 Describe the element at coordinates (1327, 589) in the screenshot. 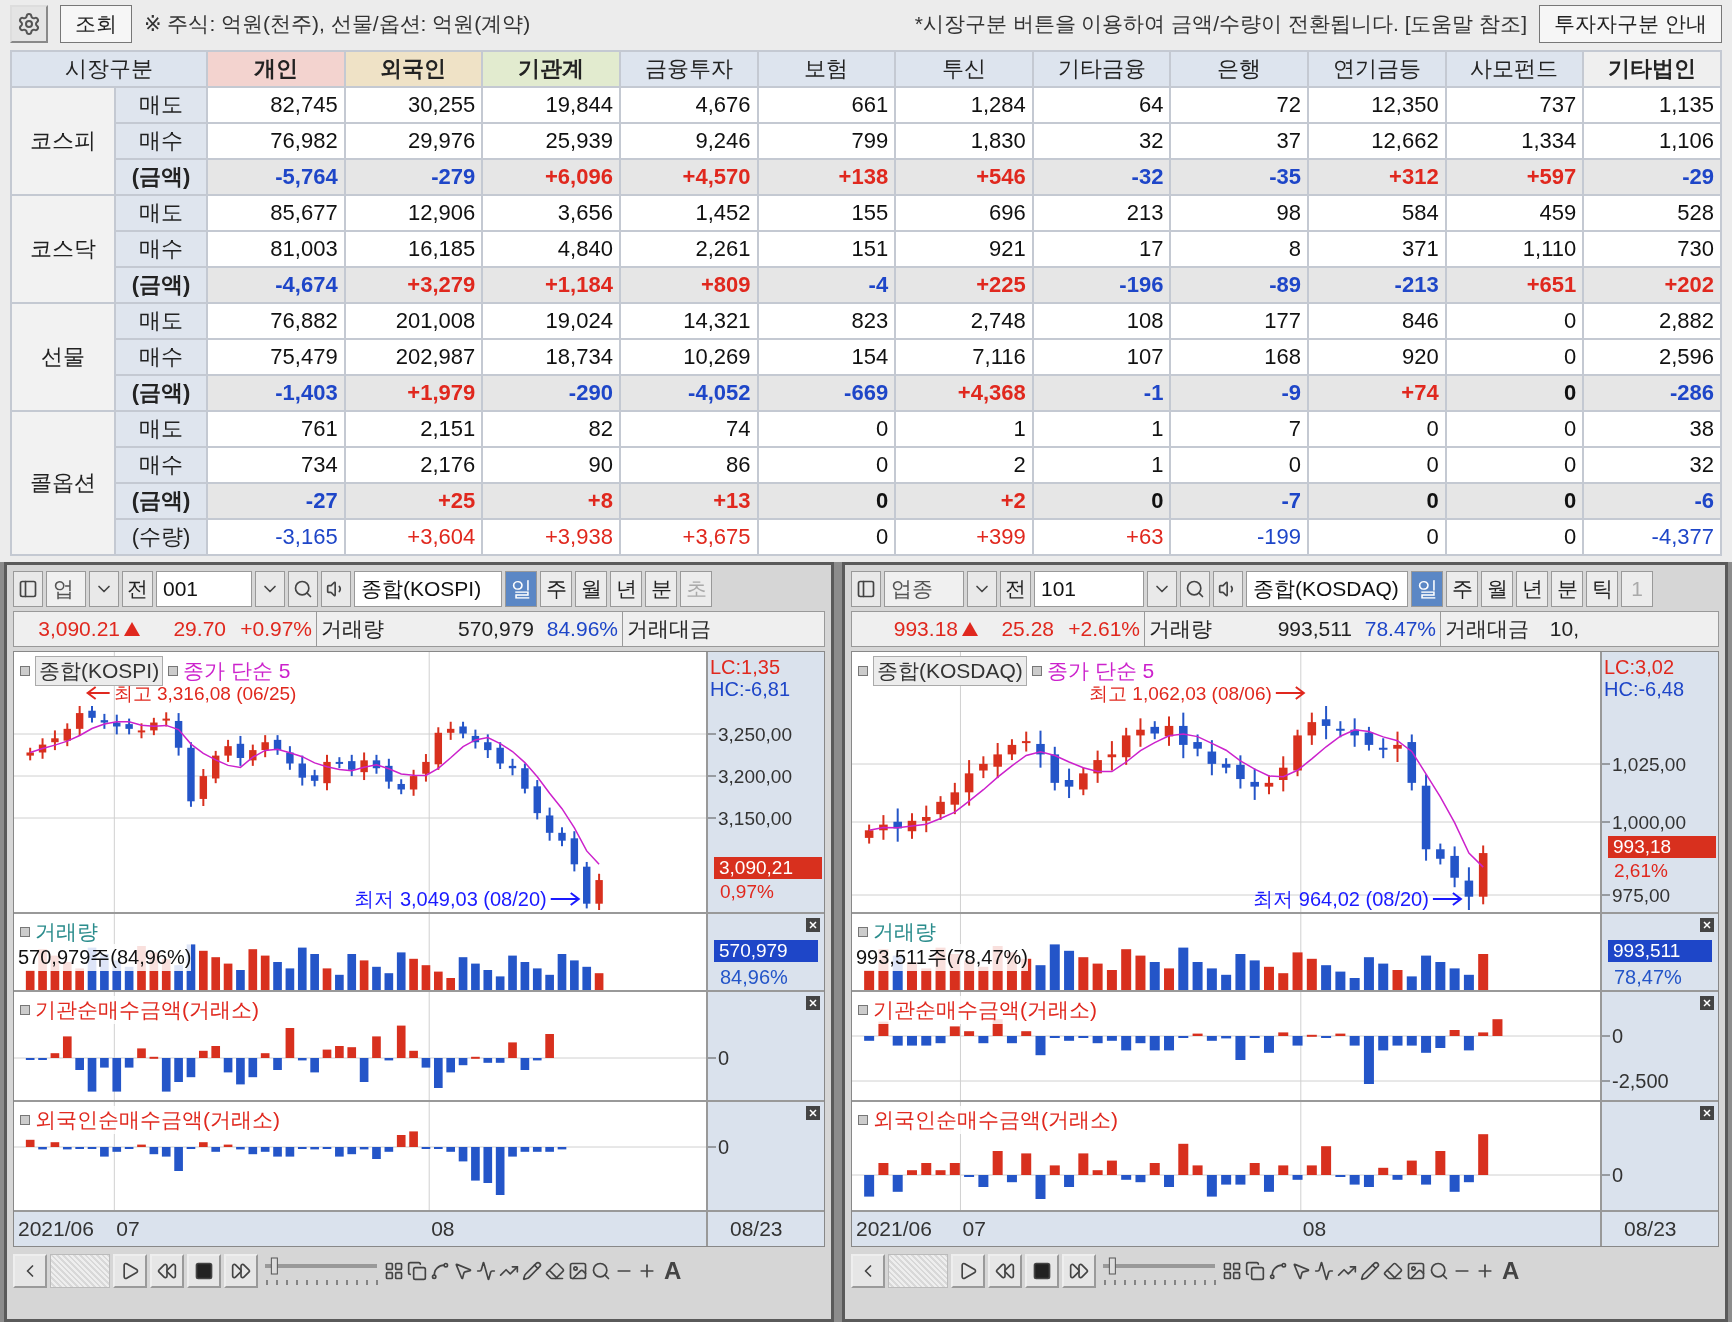

I see `name-field: 종합(KOSDAQ)` at that location.